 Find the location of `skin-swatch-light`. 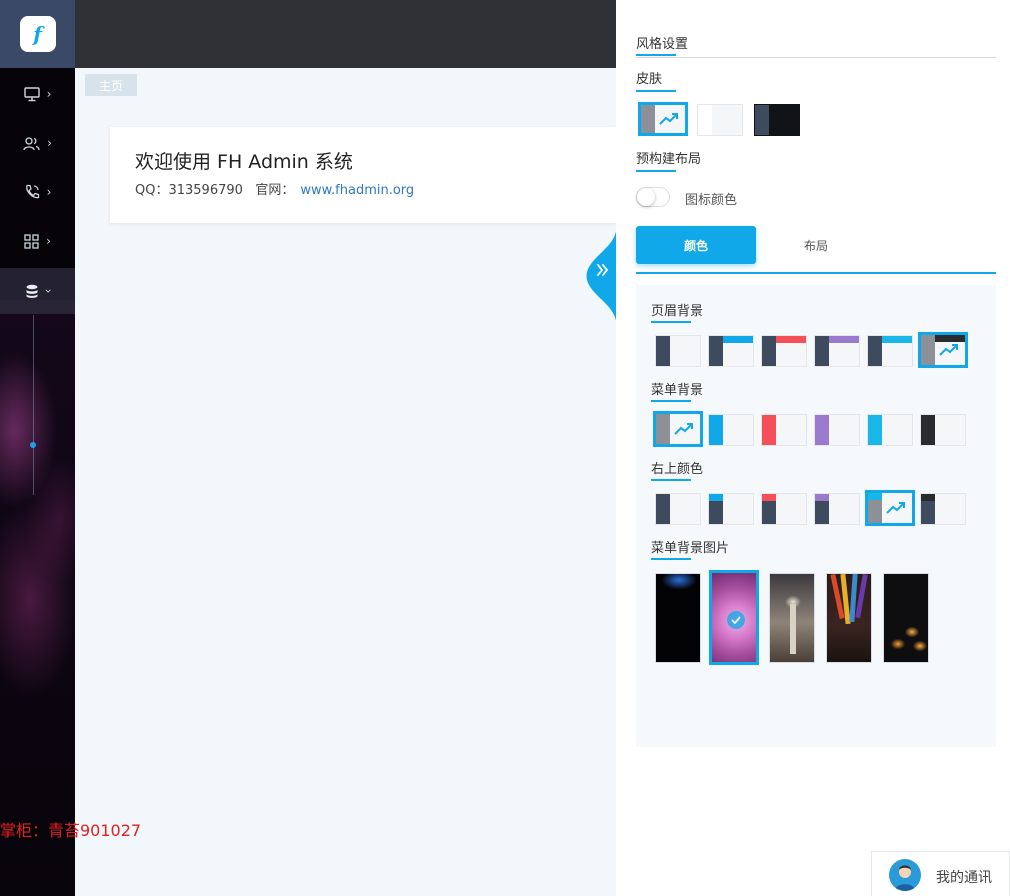

skin-swatch-light is located at coordinates (720, 120).